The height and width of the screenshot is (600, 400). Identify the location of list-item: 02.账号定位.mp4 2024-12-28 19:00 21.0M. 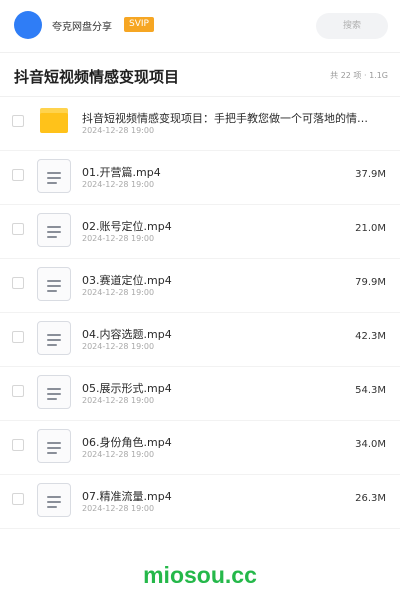
(200, 232).